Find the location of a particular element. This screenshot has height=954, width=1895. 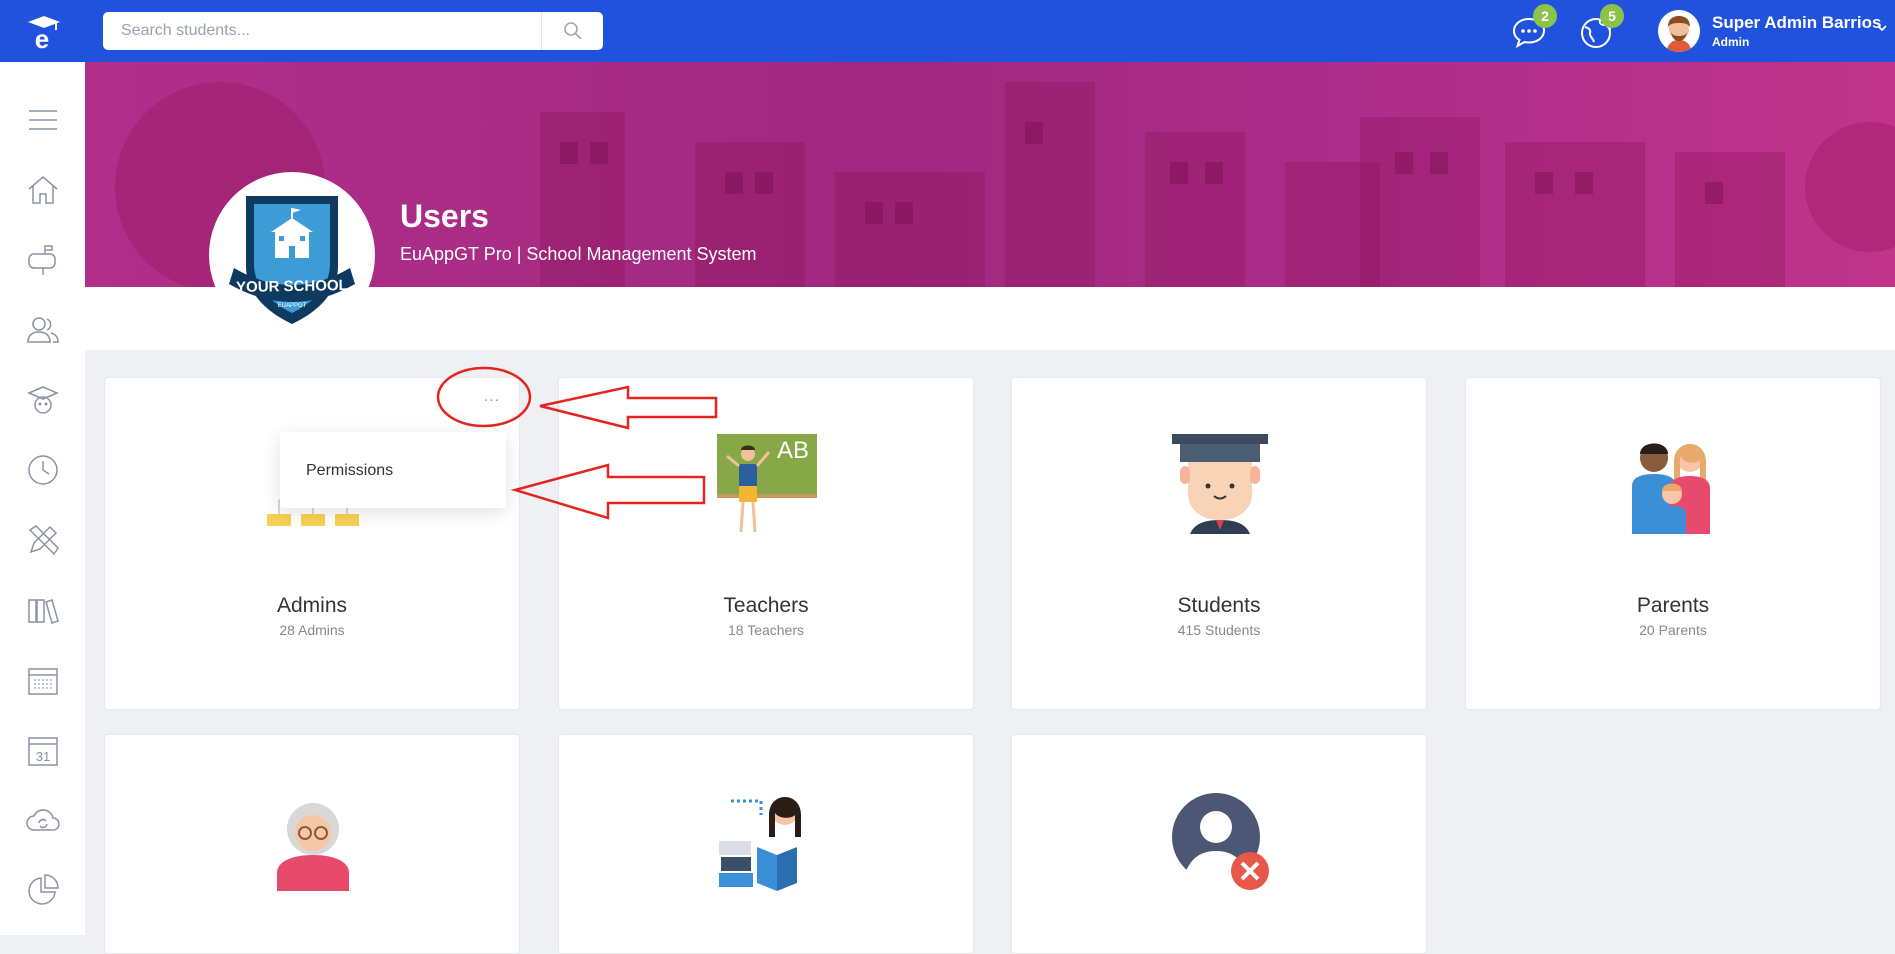

chevron-down-icon is located at coordinates (1882, 28).